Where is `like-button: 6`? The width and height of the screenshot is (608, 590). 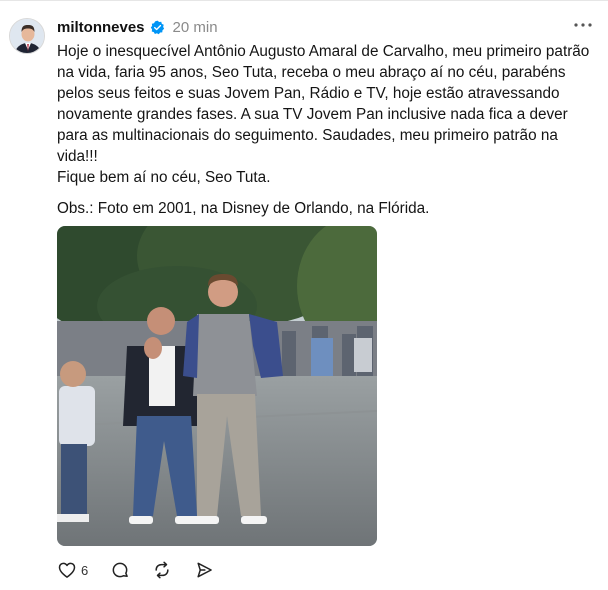
like-button: 6 is located at coordinates (72, 570).